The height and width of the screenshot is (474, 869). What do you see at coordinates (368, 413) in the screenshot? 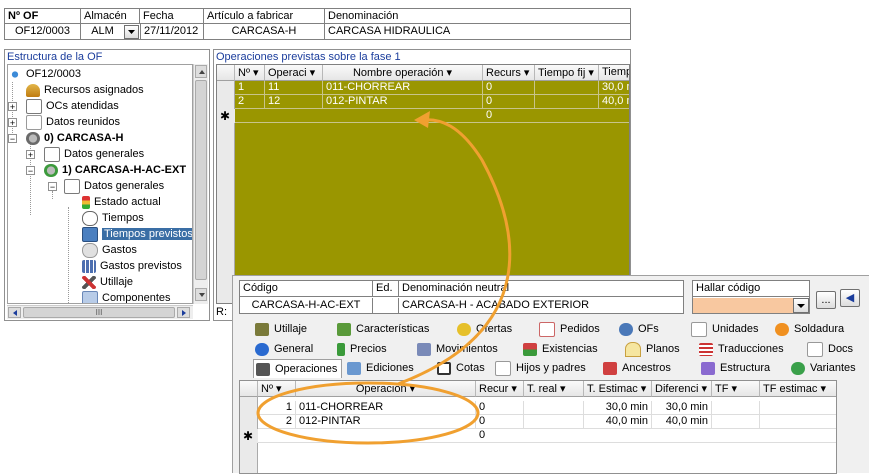
I see `highlight-ellipse` at bounding box center [368, 413].